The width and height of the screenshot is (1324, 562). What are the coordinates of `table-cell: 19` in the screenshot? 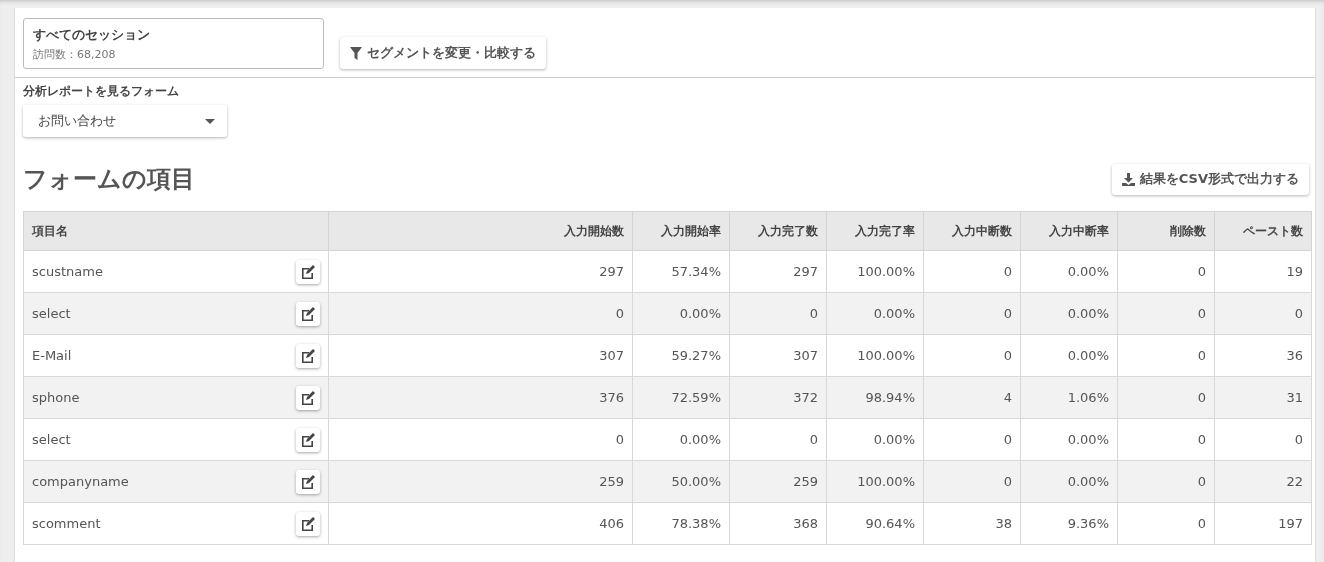 It's located at (1263, 271).